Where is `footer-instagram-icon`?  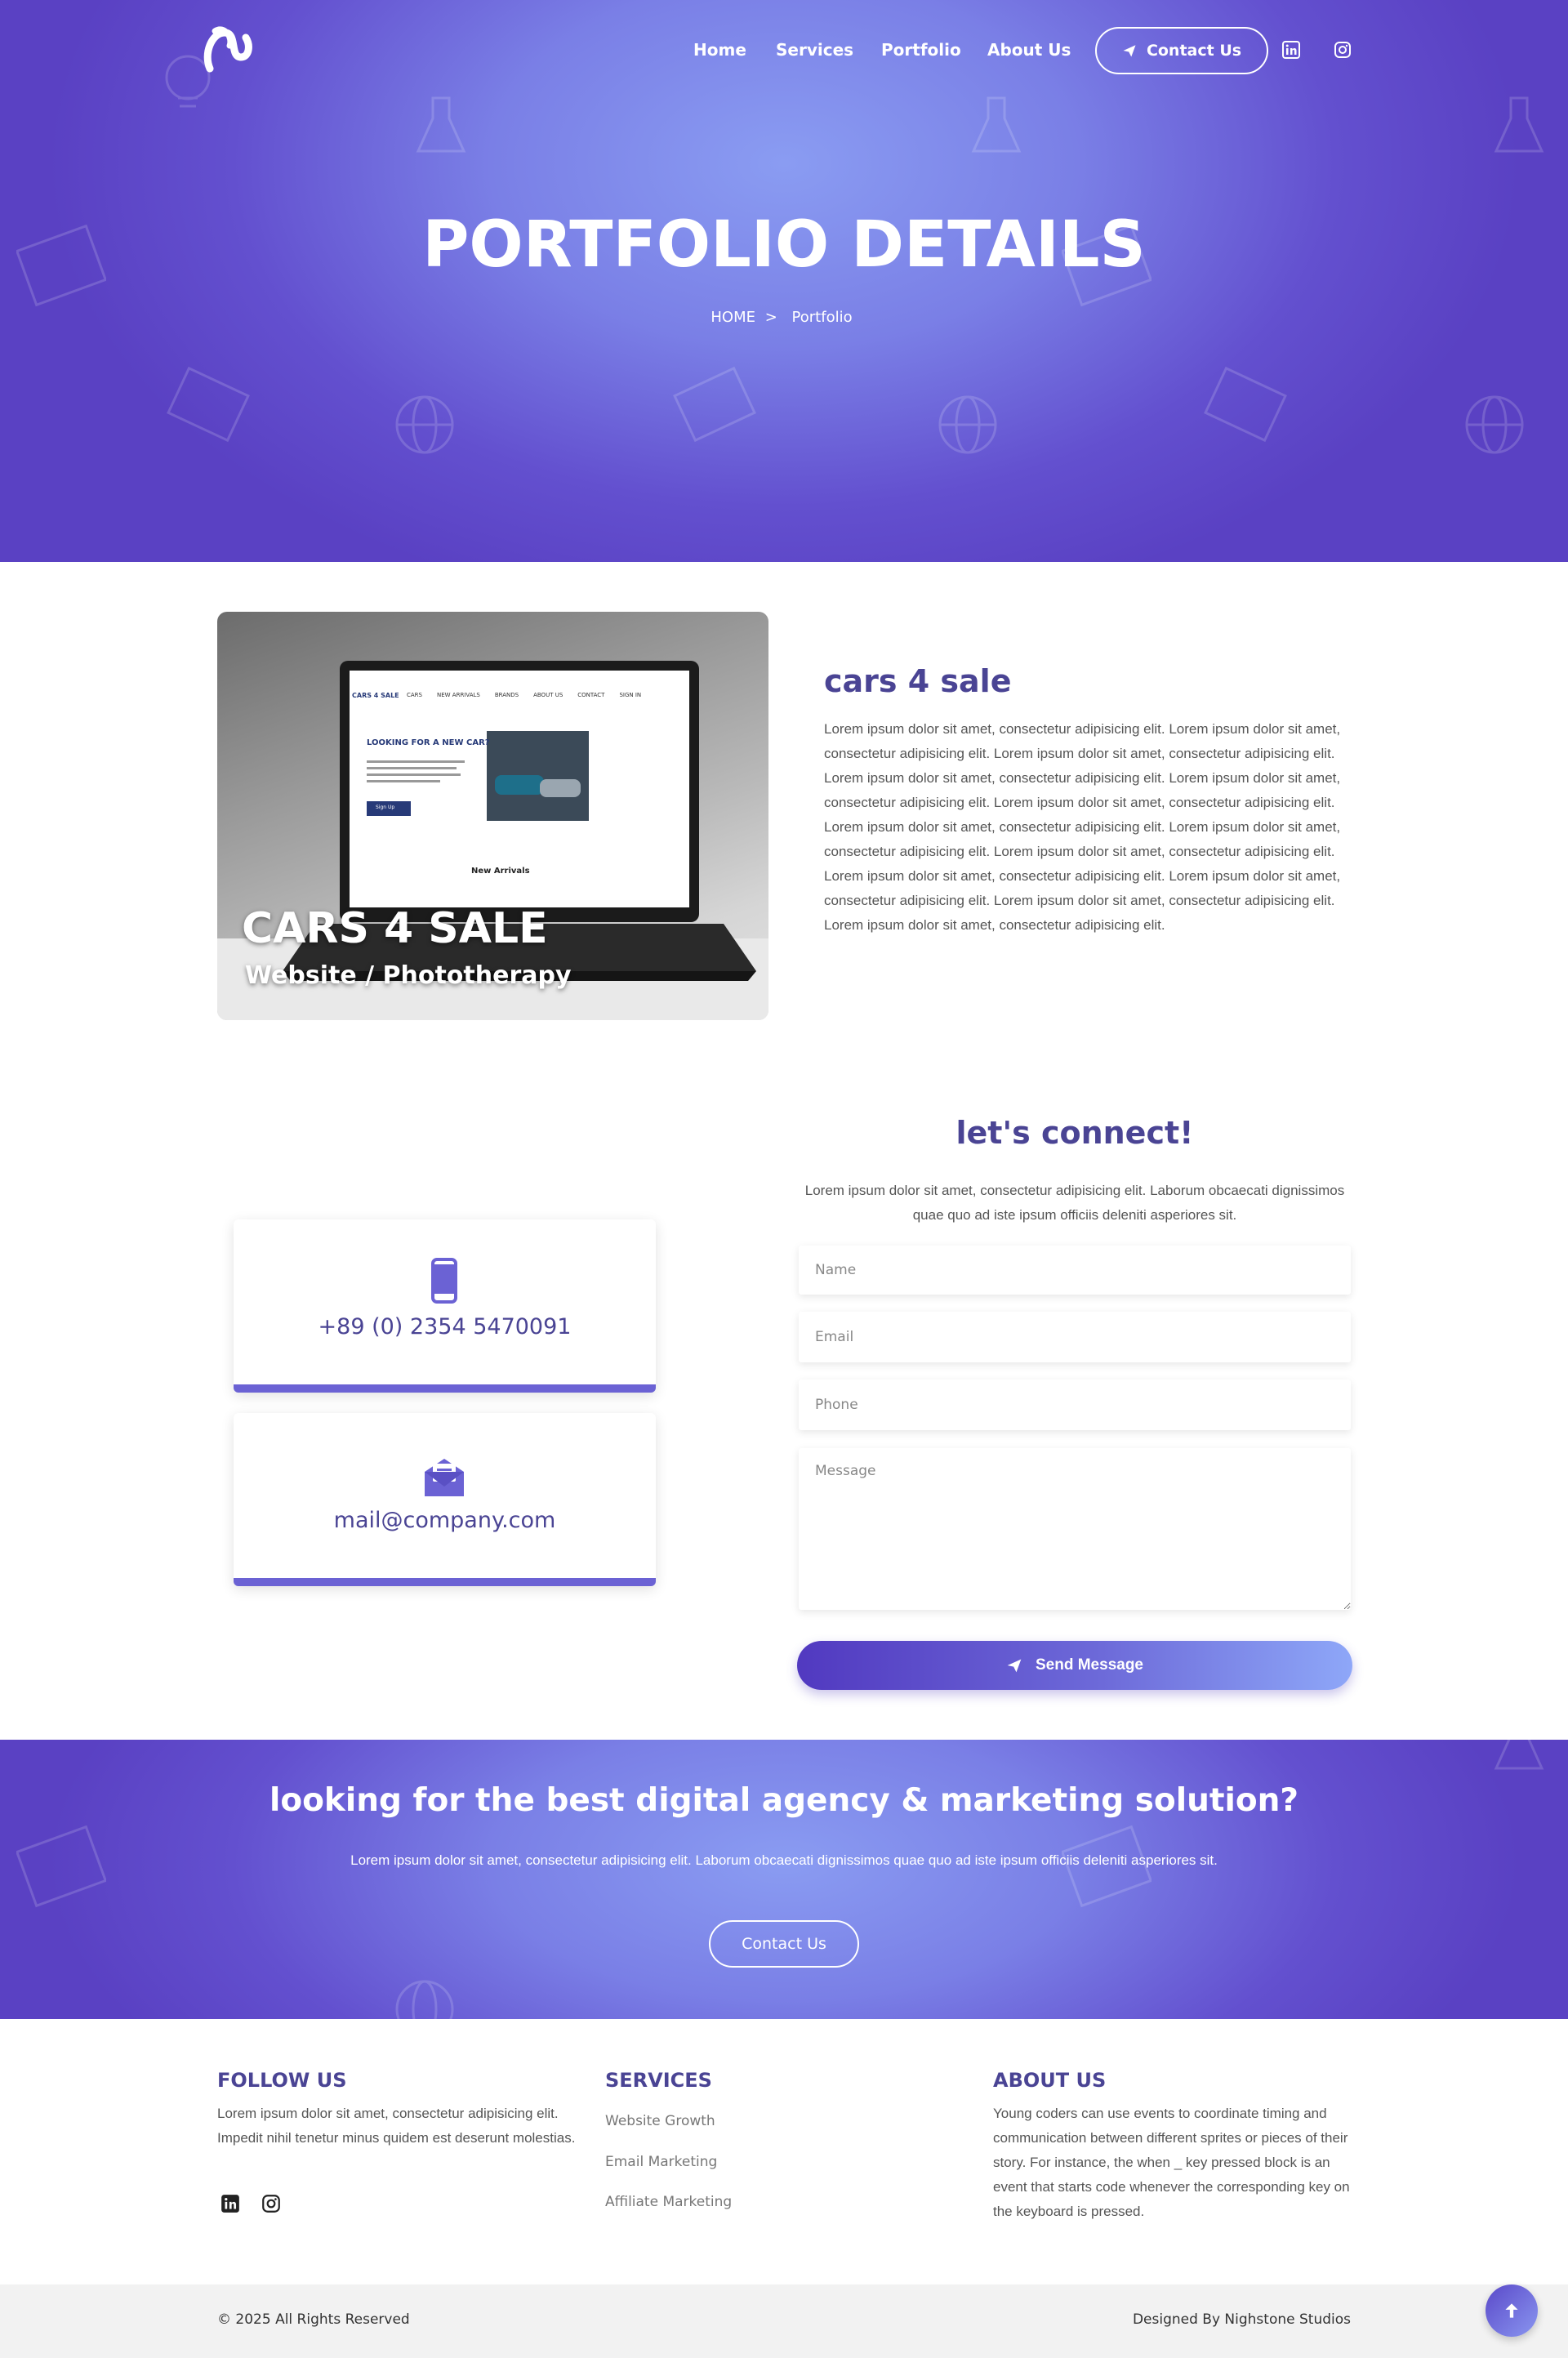 footer-instagram-icon is located at coordinates (271, 2203).